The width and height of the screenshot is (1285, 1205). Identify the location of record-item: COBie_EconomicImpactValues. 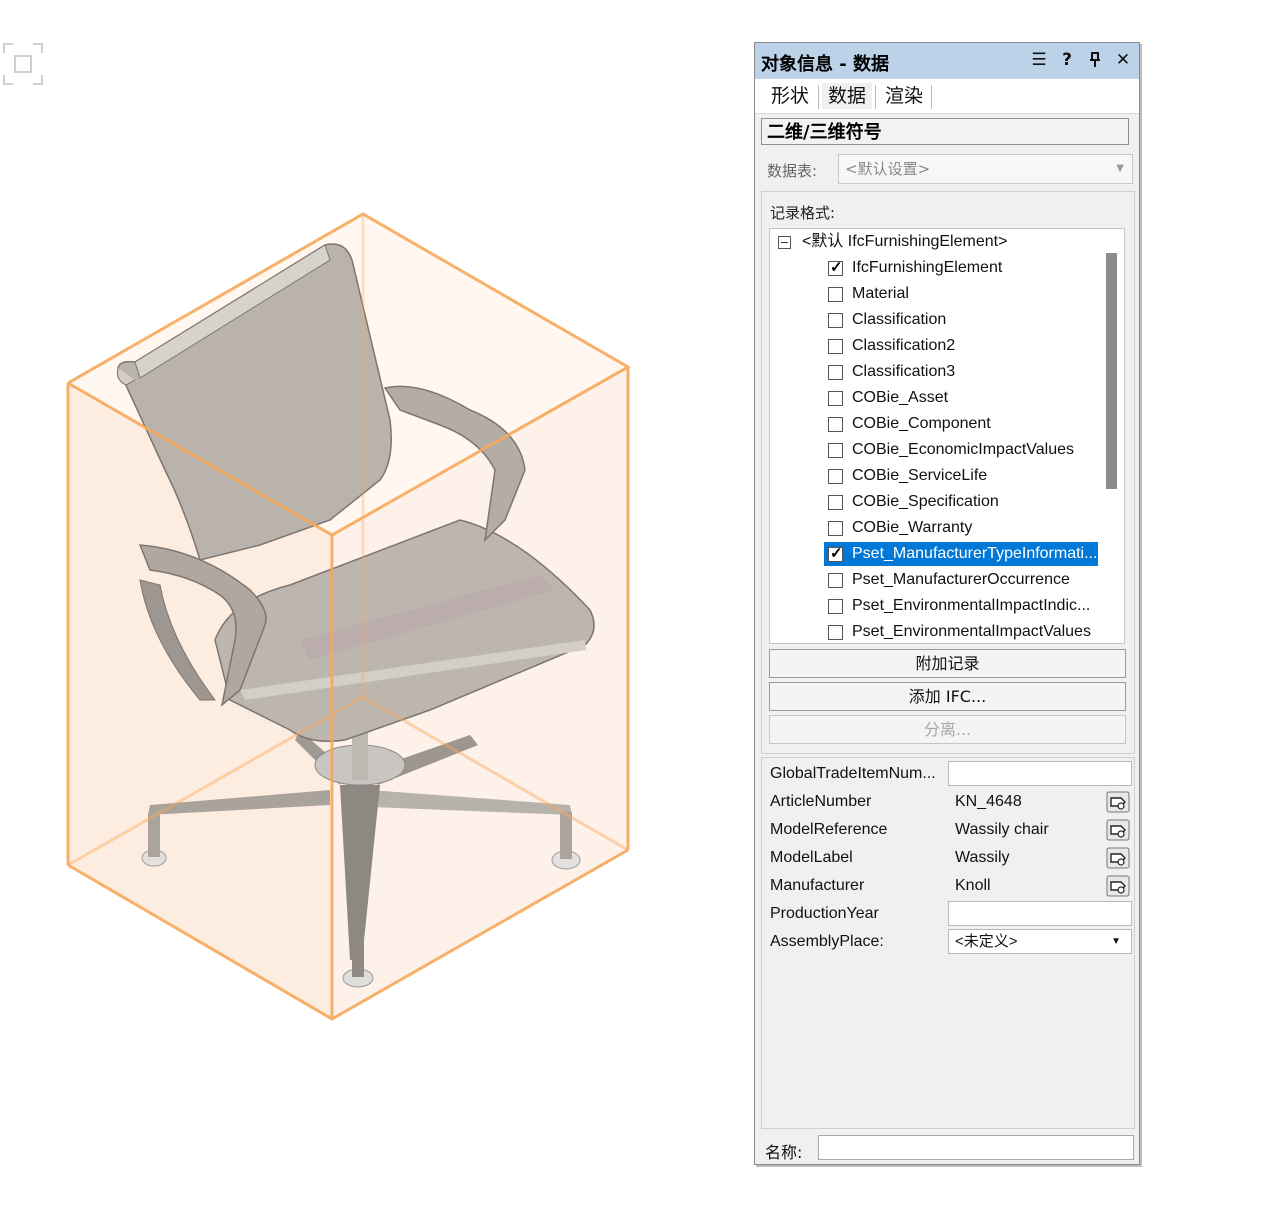
(935, 450).